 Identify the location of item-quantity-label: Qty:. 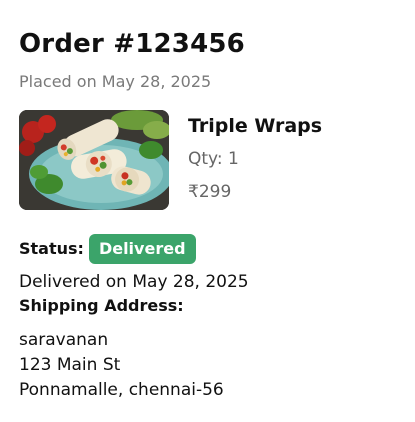
(208, 159).